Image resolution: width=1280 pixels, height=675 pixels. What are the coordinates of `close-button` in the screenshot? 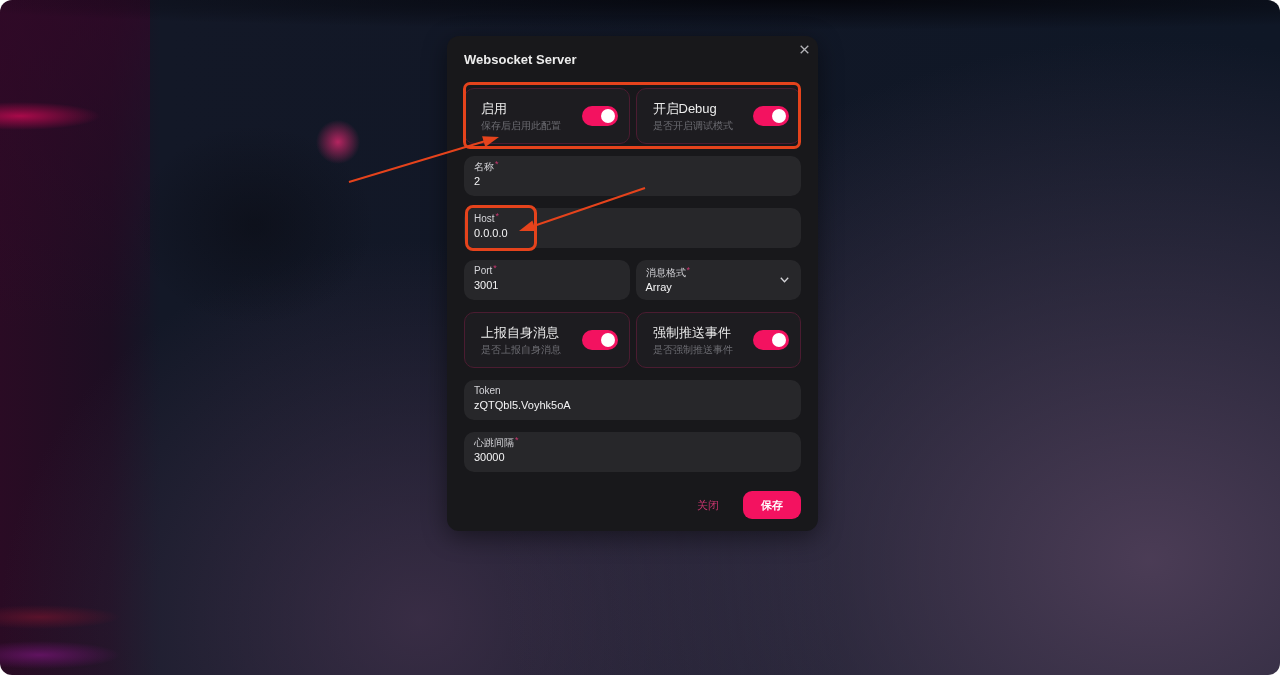 It's located at (804, 49).